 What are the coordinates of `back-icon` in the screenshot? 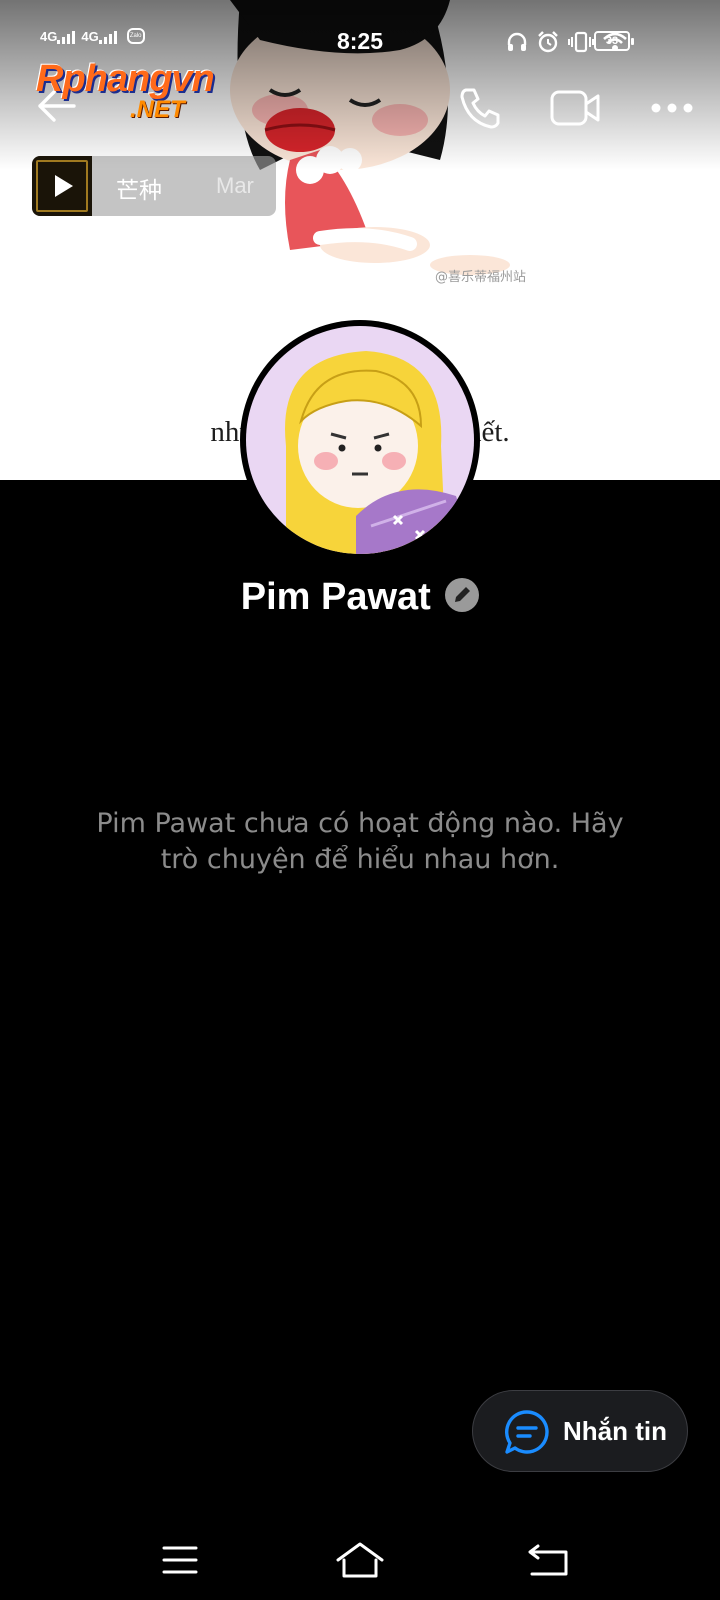 It's located at (548, 1560).